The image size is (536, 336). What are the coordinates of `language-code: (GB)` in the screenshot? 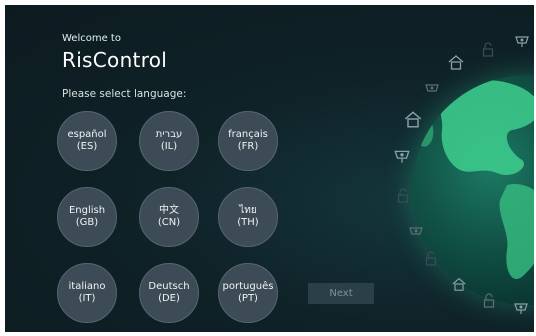 It's located at (87, 222).